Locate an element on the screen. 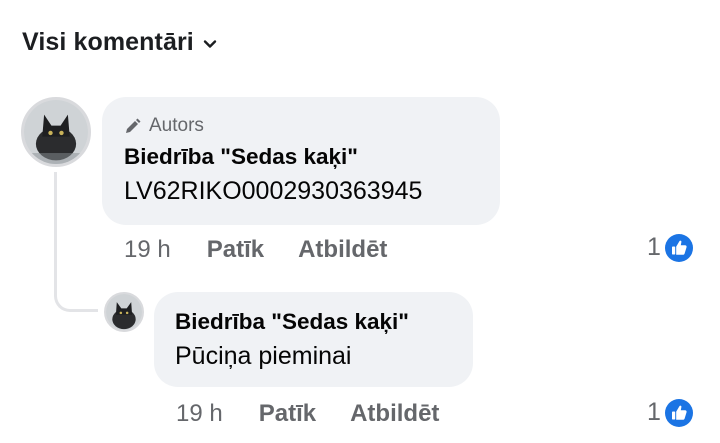 The height and width of the screenshot is (443, 720). comment-filter-dropdown: Visi komentāri is located at coordinates (119, 42).